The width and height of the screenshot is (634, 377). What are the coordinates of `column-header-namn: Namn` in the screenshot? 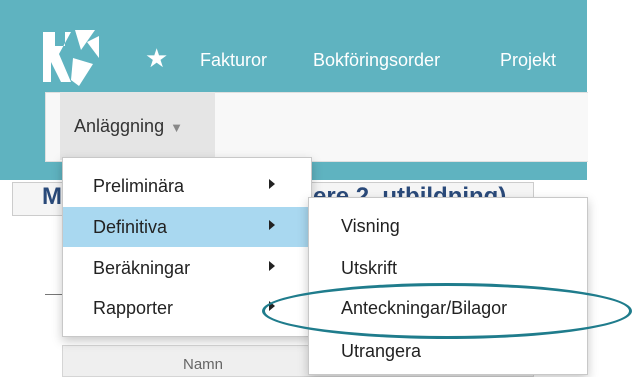 It's located at (203, 364).